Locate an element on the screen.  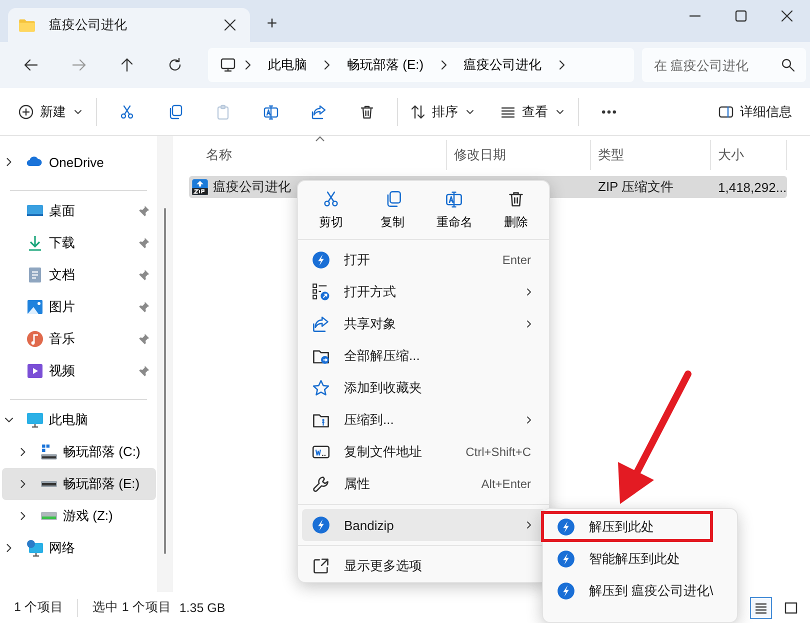
sidebar-item: 图片 is located at coordinates (79, 307).